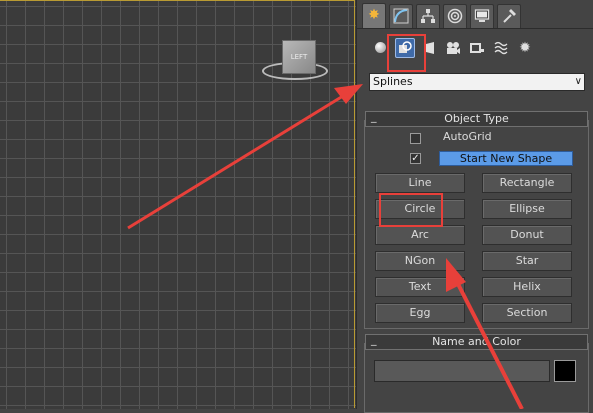 The height and width of the screenshot is (413, 593). Describe the element at coordinates (420, 235) in the screenshot. I see `arc-button: Arc` at that location.